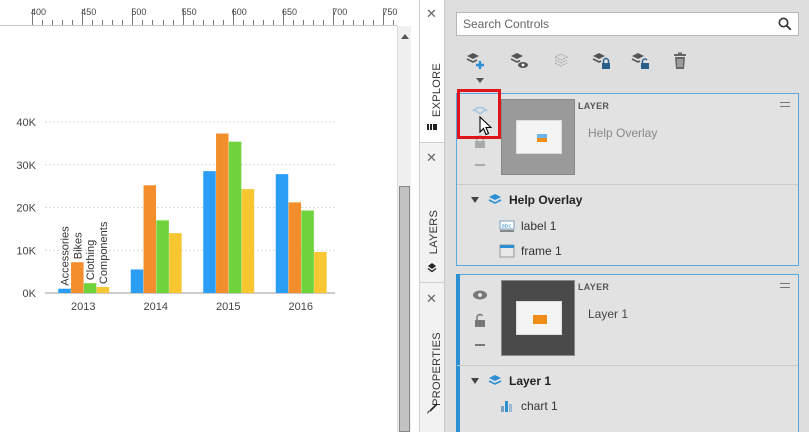  What do you see at coordinates (26, 251) in the screenshot?
I see `y-tick-label: 10K` at bounding box center [26, 251].